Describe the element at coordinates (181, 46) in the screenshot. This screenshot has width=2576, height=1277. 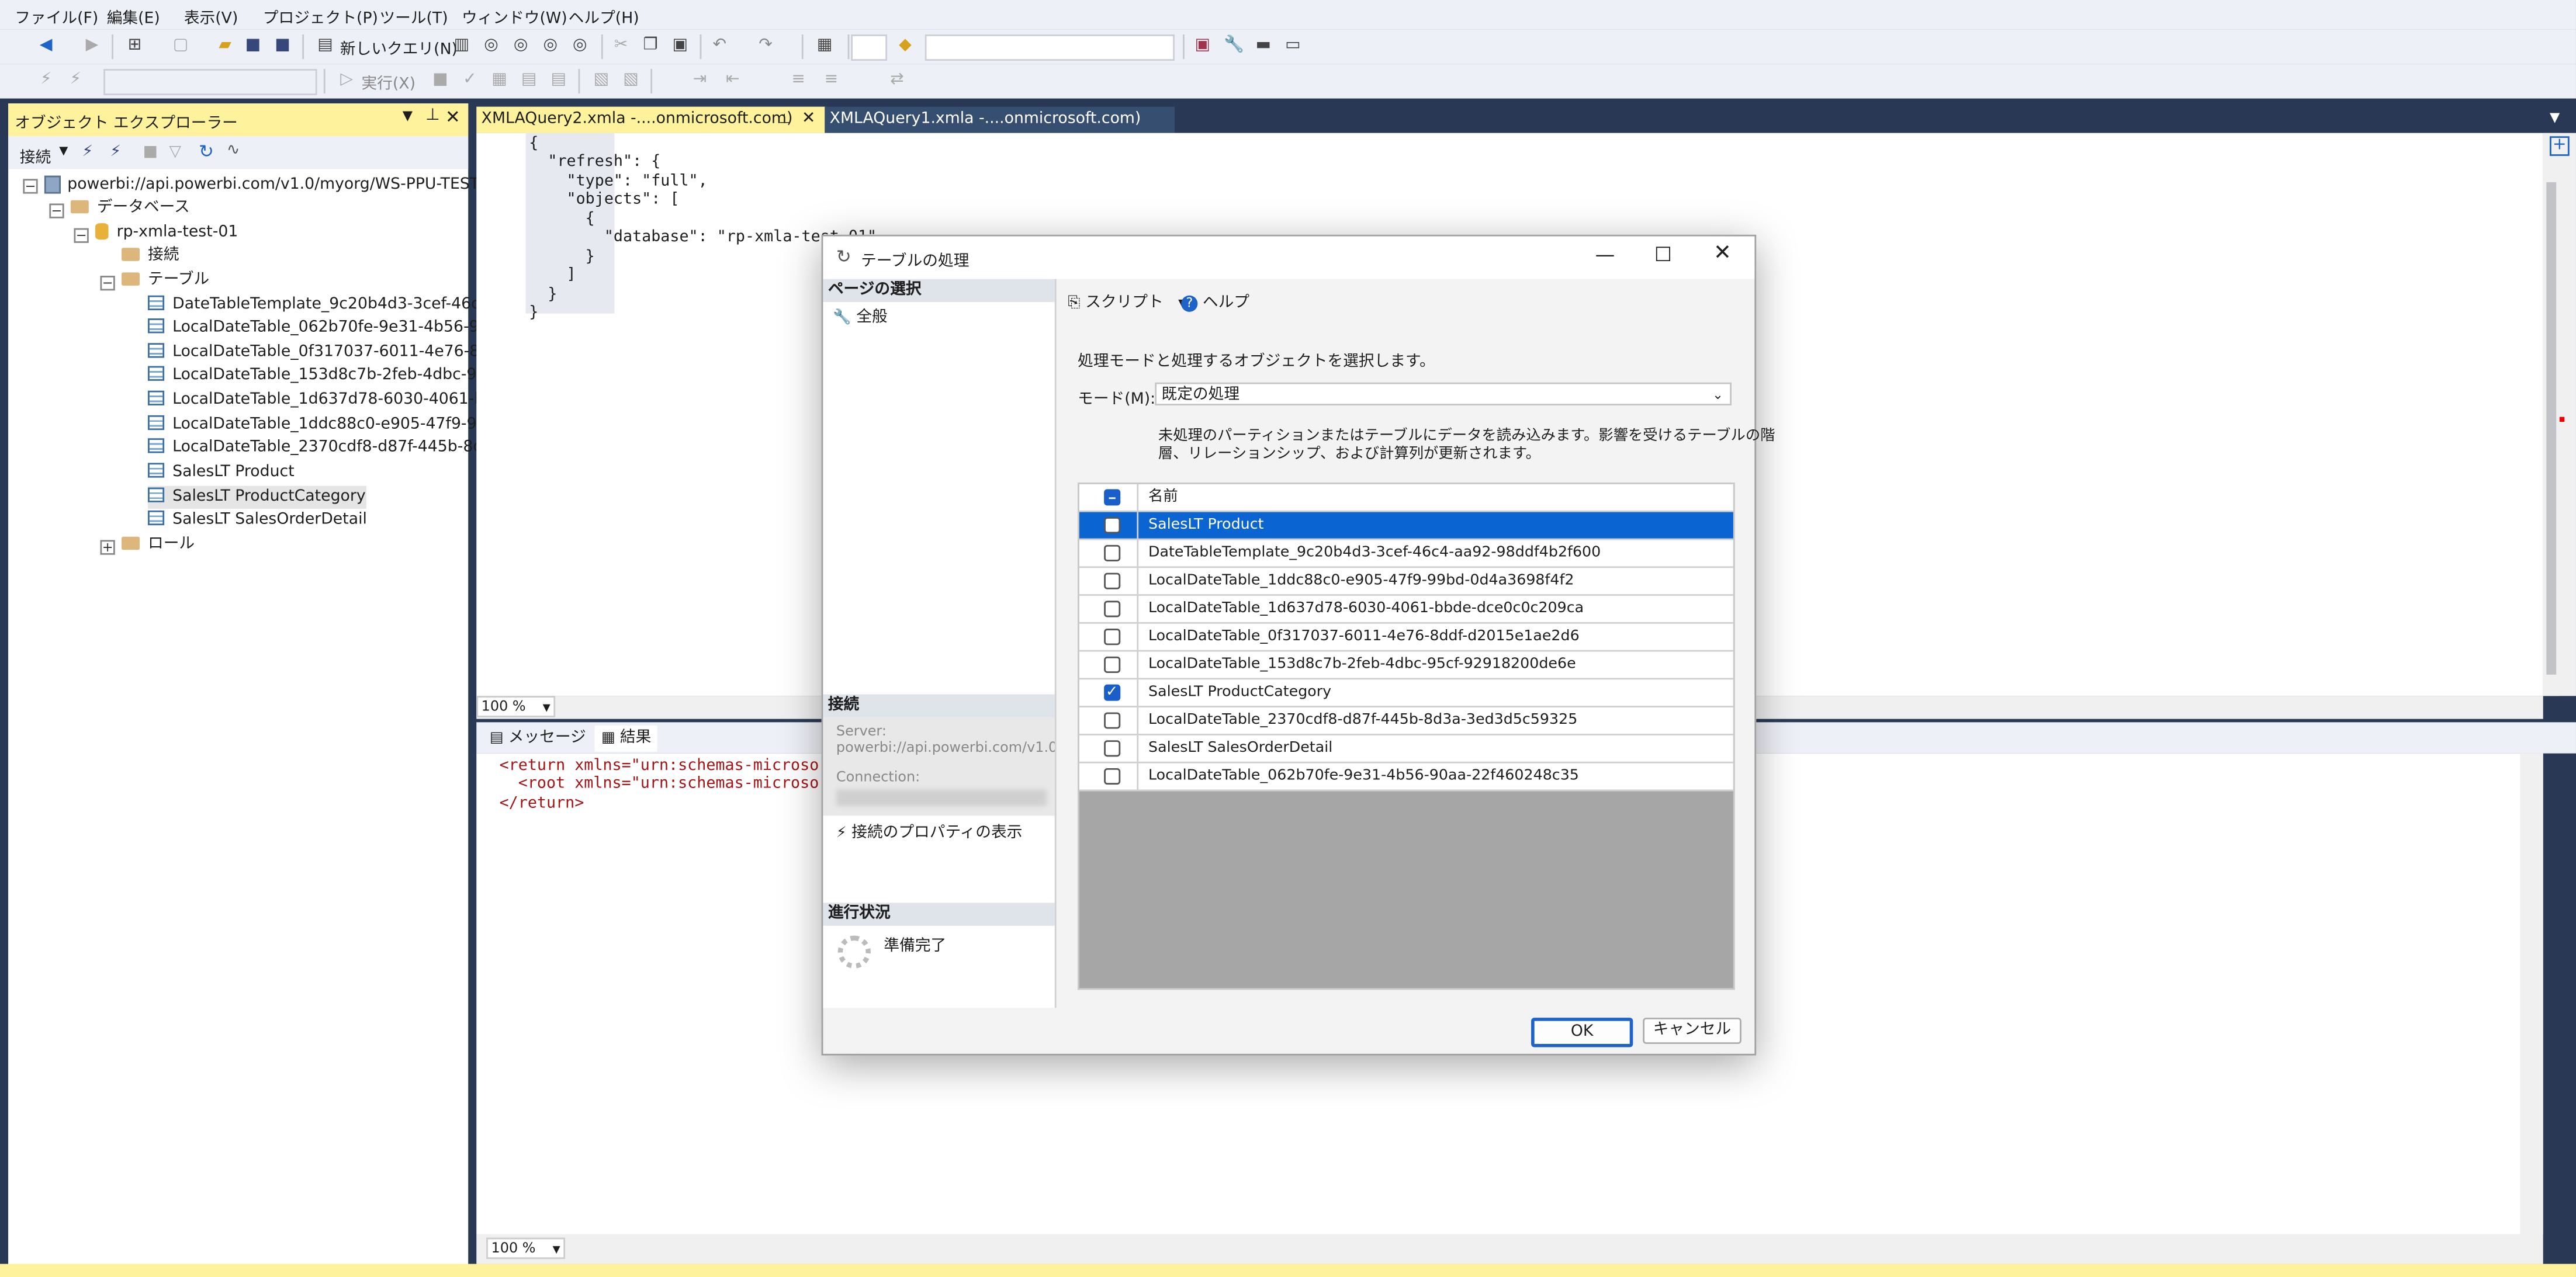
I see `add-item-icon: ▢` at that location.